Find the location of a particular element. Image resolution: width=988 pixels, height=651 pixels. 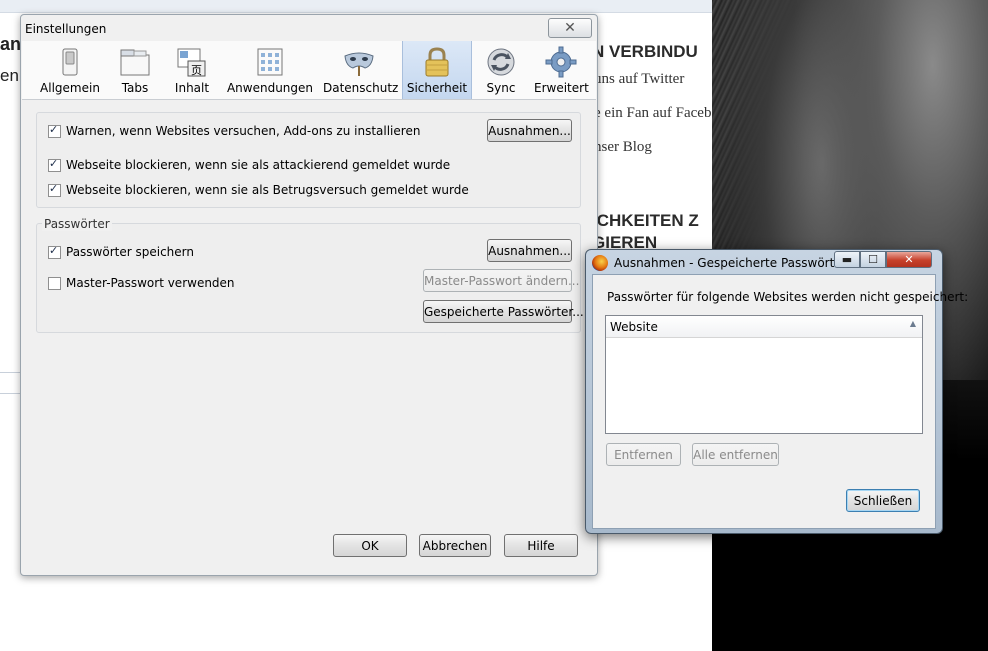

sort-ascending-icon: ▲ is located at coordinates (912, 323).